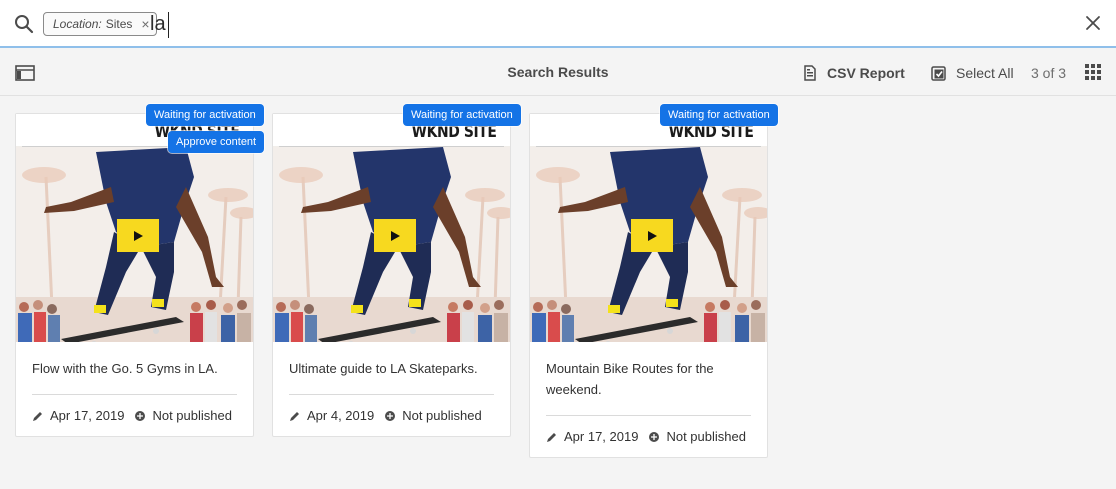  Describe the element at coordinates (866, 73) in the screenshot. I see `csv-report-label: CSV Report` at that location.